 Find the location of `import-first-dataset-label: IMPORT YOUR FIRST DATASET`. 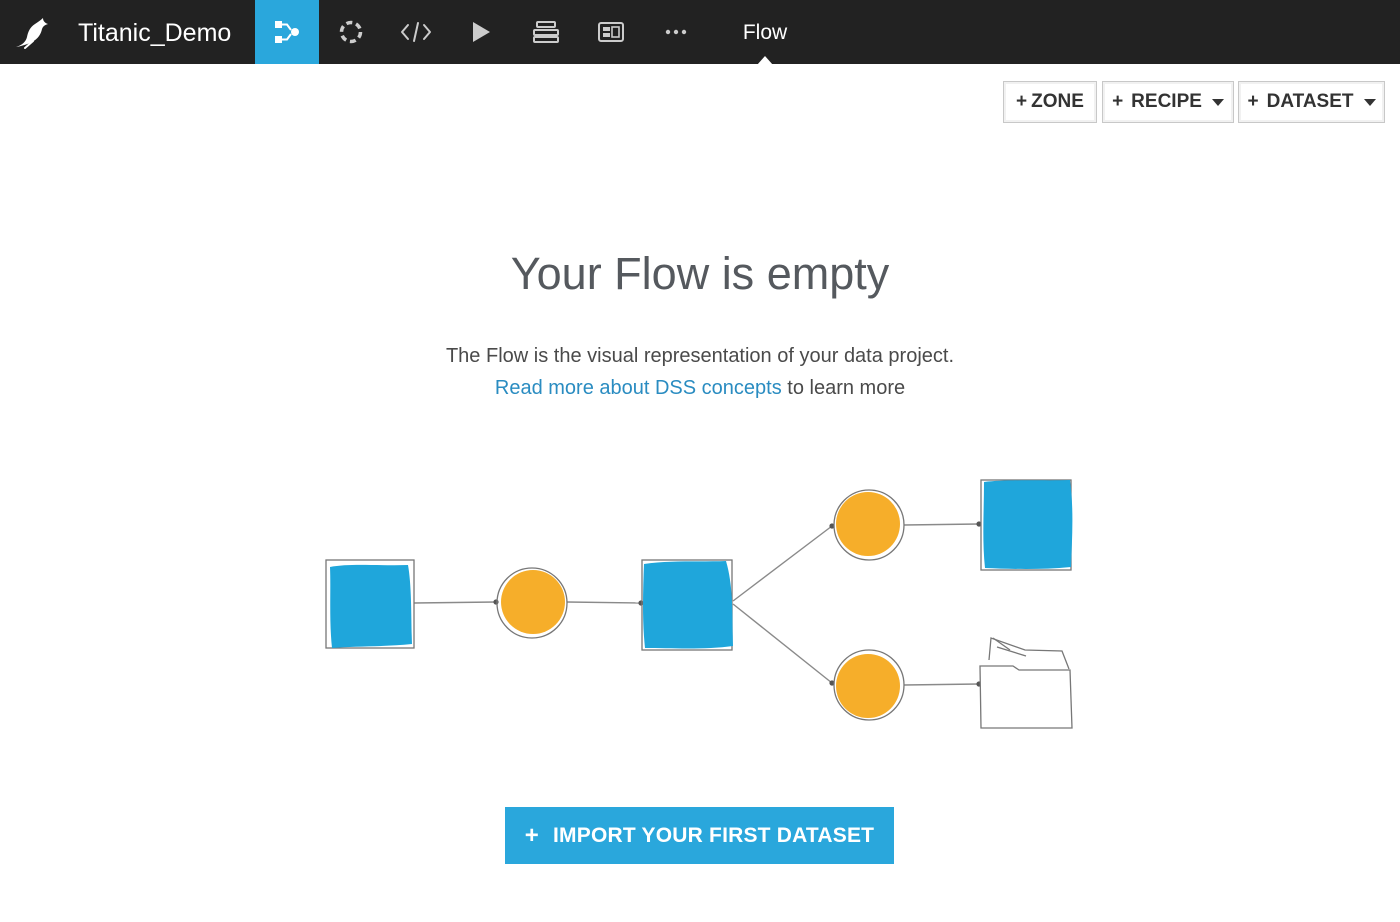

import-first-dataset-label: IMPORT YOUR FIRST DATASET is located at coordinates (714, 835).